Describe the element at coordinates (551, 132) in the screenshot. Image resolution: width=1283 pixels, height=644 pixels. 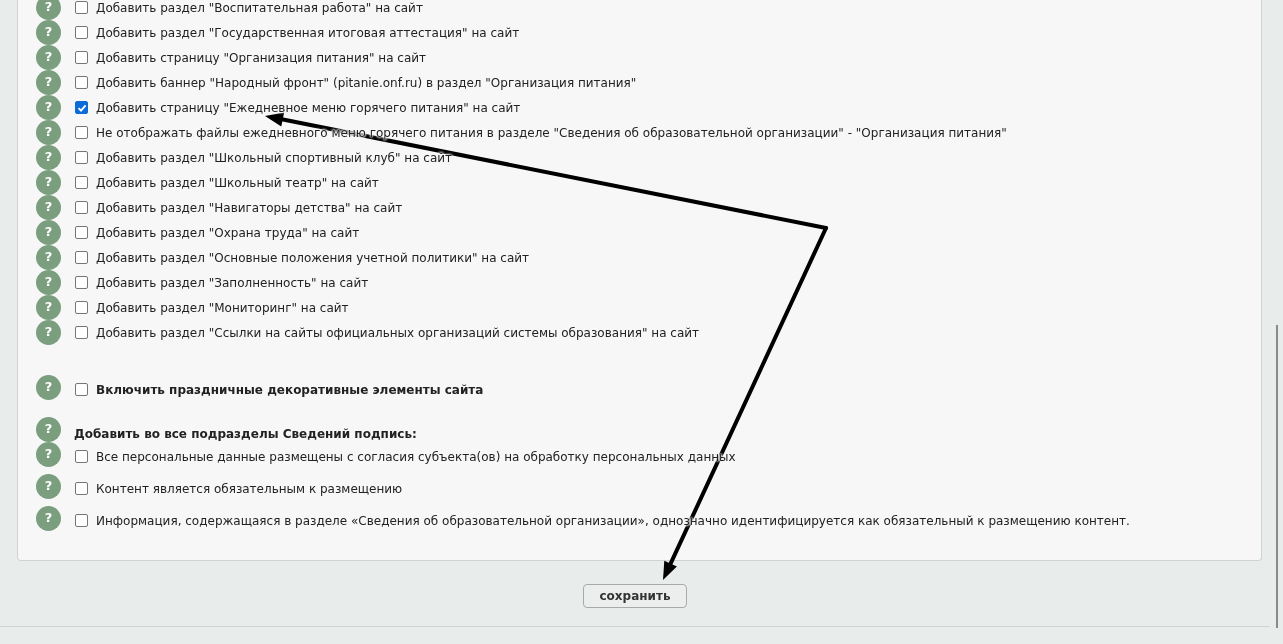
I see `option-label: Не отображать файлы ежедневного меню горячего питания в разделе "Сведения об образовательной организации" - "Организация питания"` at that location.